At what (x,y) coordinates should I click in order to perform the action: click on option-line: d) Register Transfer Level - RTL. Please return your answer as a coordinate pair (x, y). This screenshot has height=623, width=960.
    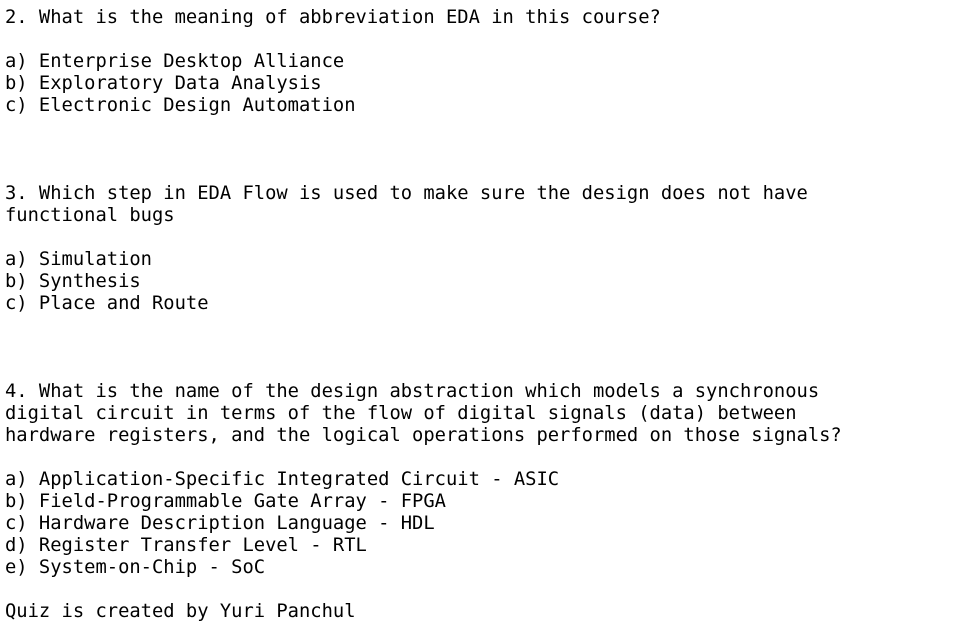
    Looking at the image, I should click on (482, 546).